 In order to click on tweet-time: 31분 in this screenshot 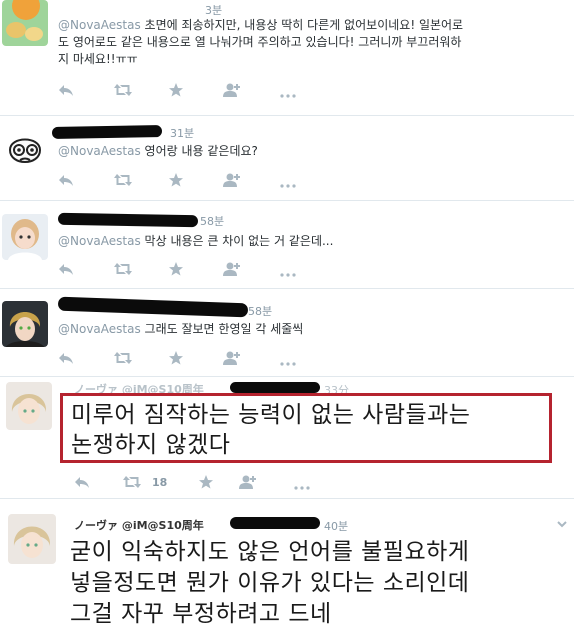, I will do `click(182, 133)`.